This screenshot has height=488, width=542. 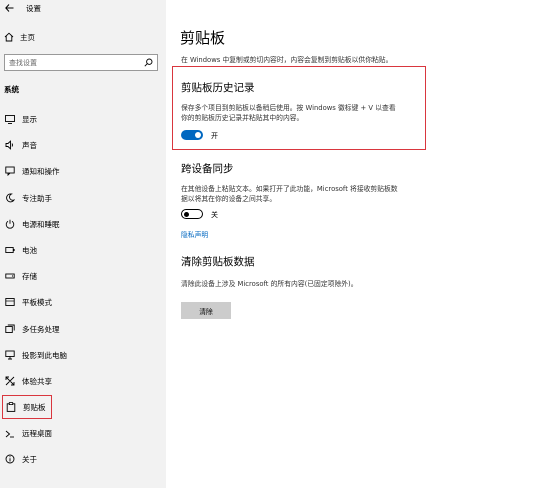 What do you see at coordinates (82, 459) in the screenshot?
I see `sidebar-item-about: 关于` at bounding box center [82, 459].